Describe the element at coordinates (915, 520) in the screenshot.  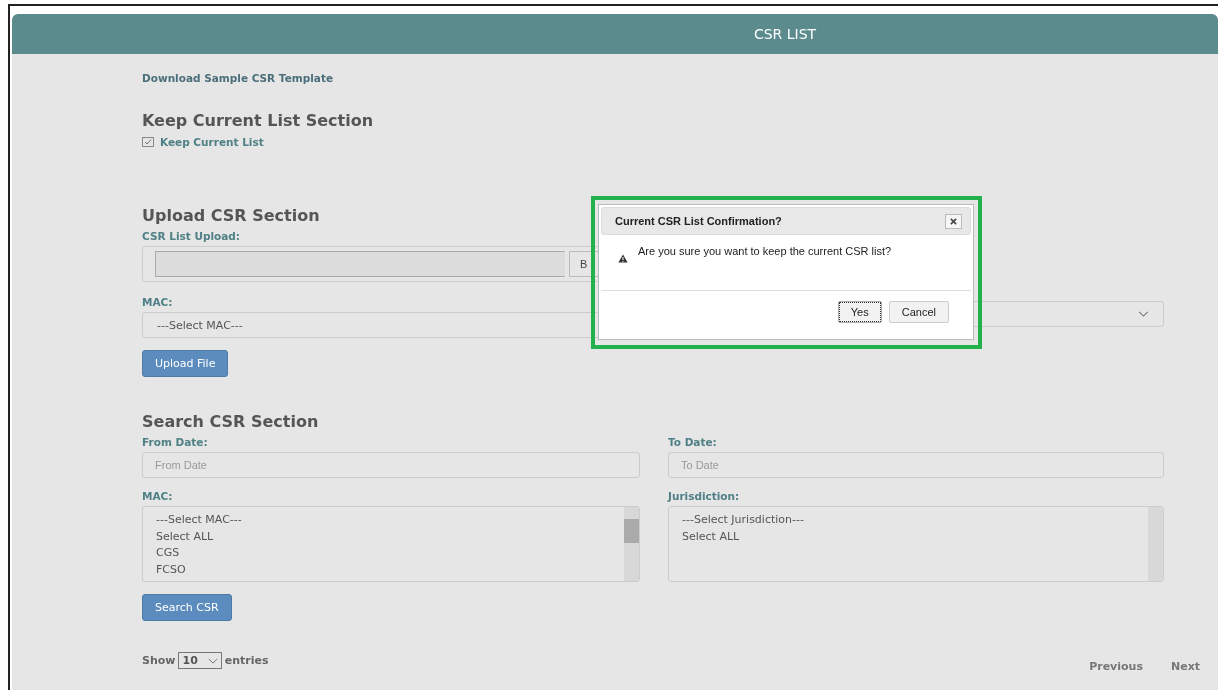
I see `list-option: ---Select Jurisdiction---` at that location.